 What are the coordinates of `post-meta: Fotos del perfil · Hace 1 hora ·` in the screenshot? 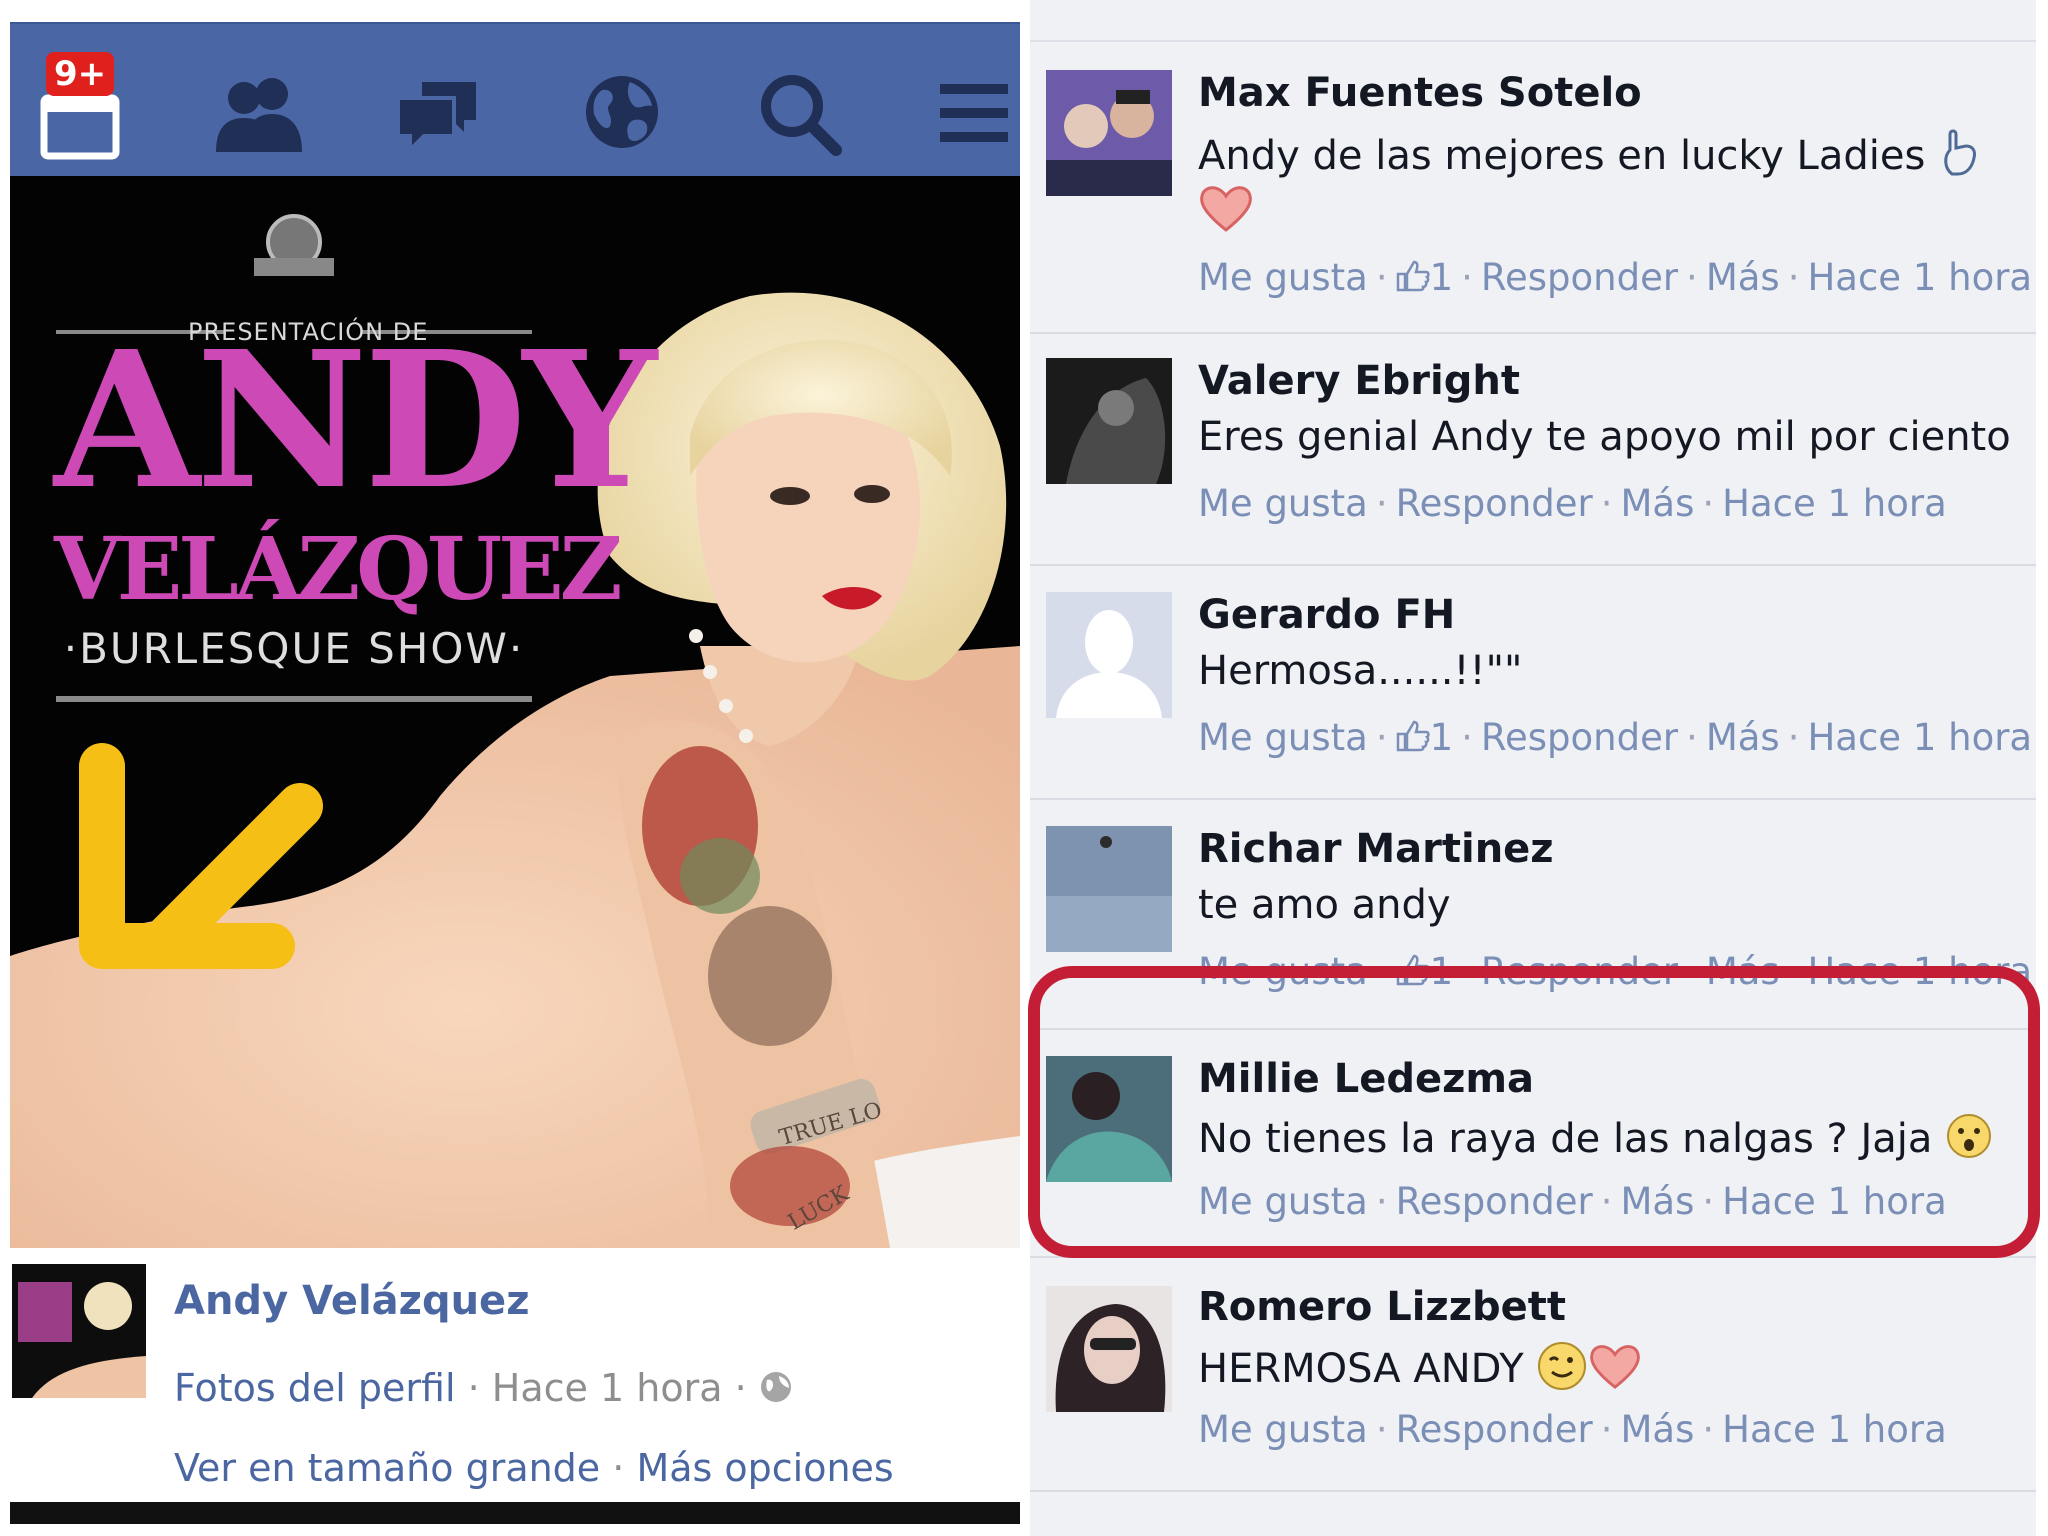 It's located at (483, 1389).